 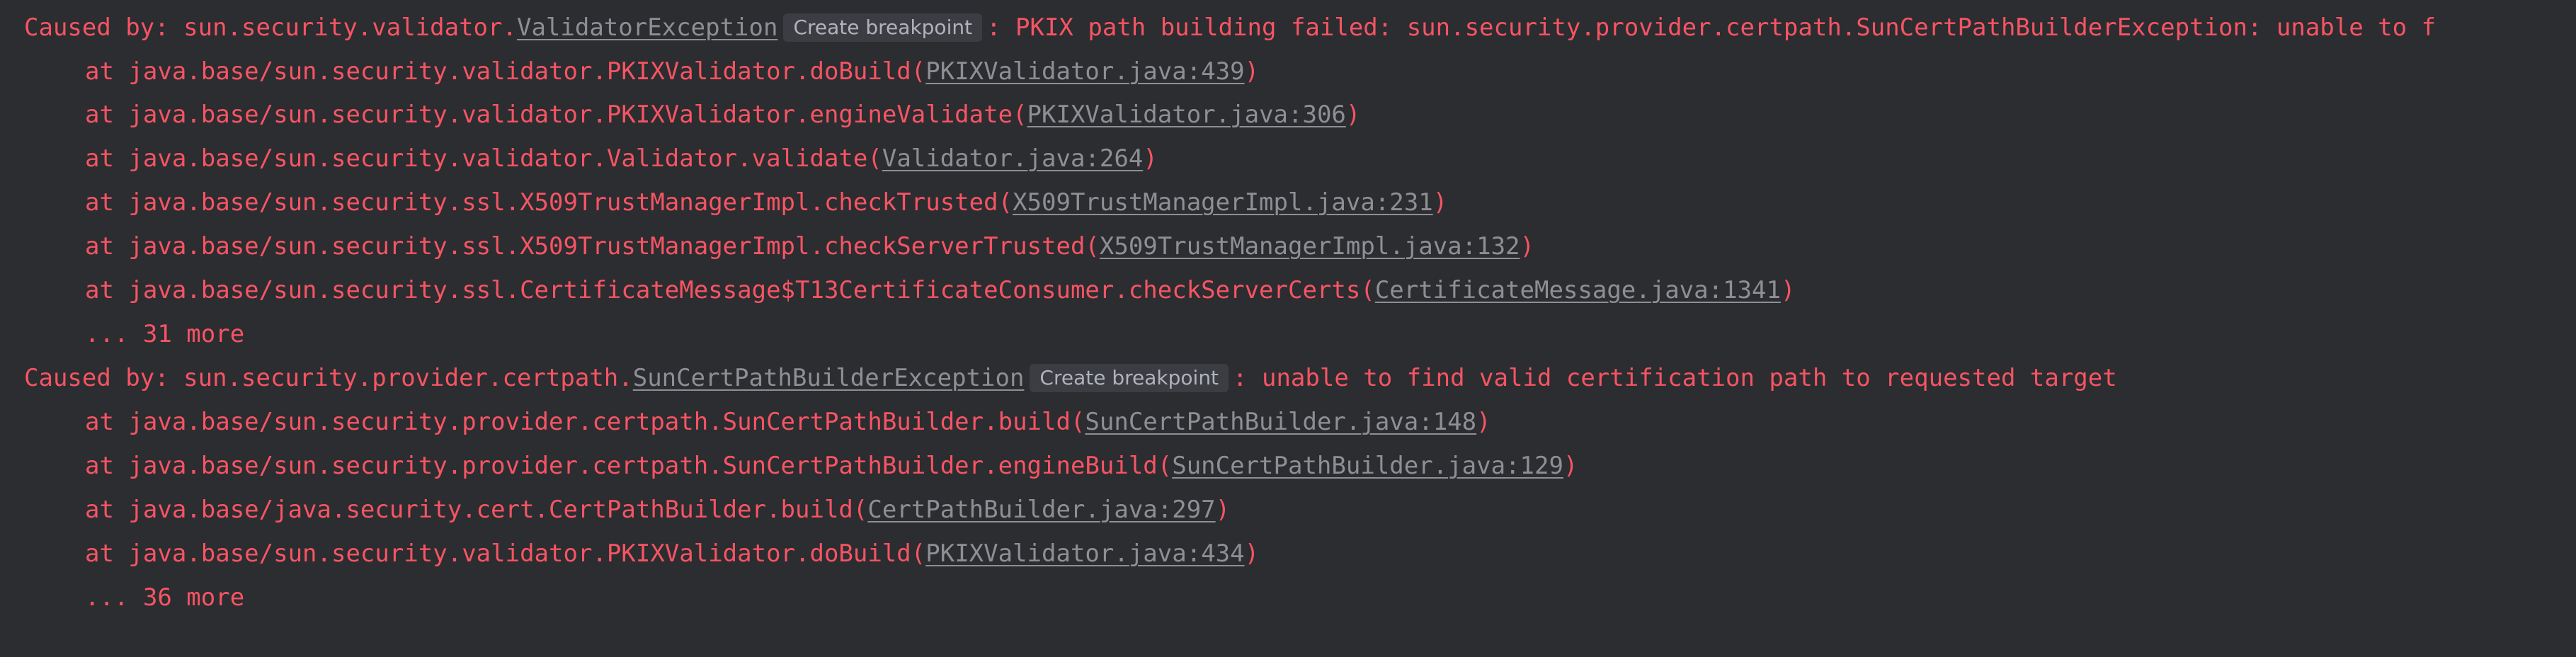 I want to click on source-link: Validator.java:264, so click(x=1013, y=158).